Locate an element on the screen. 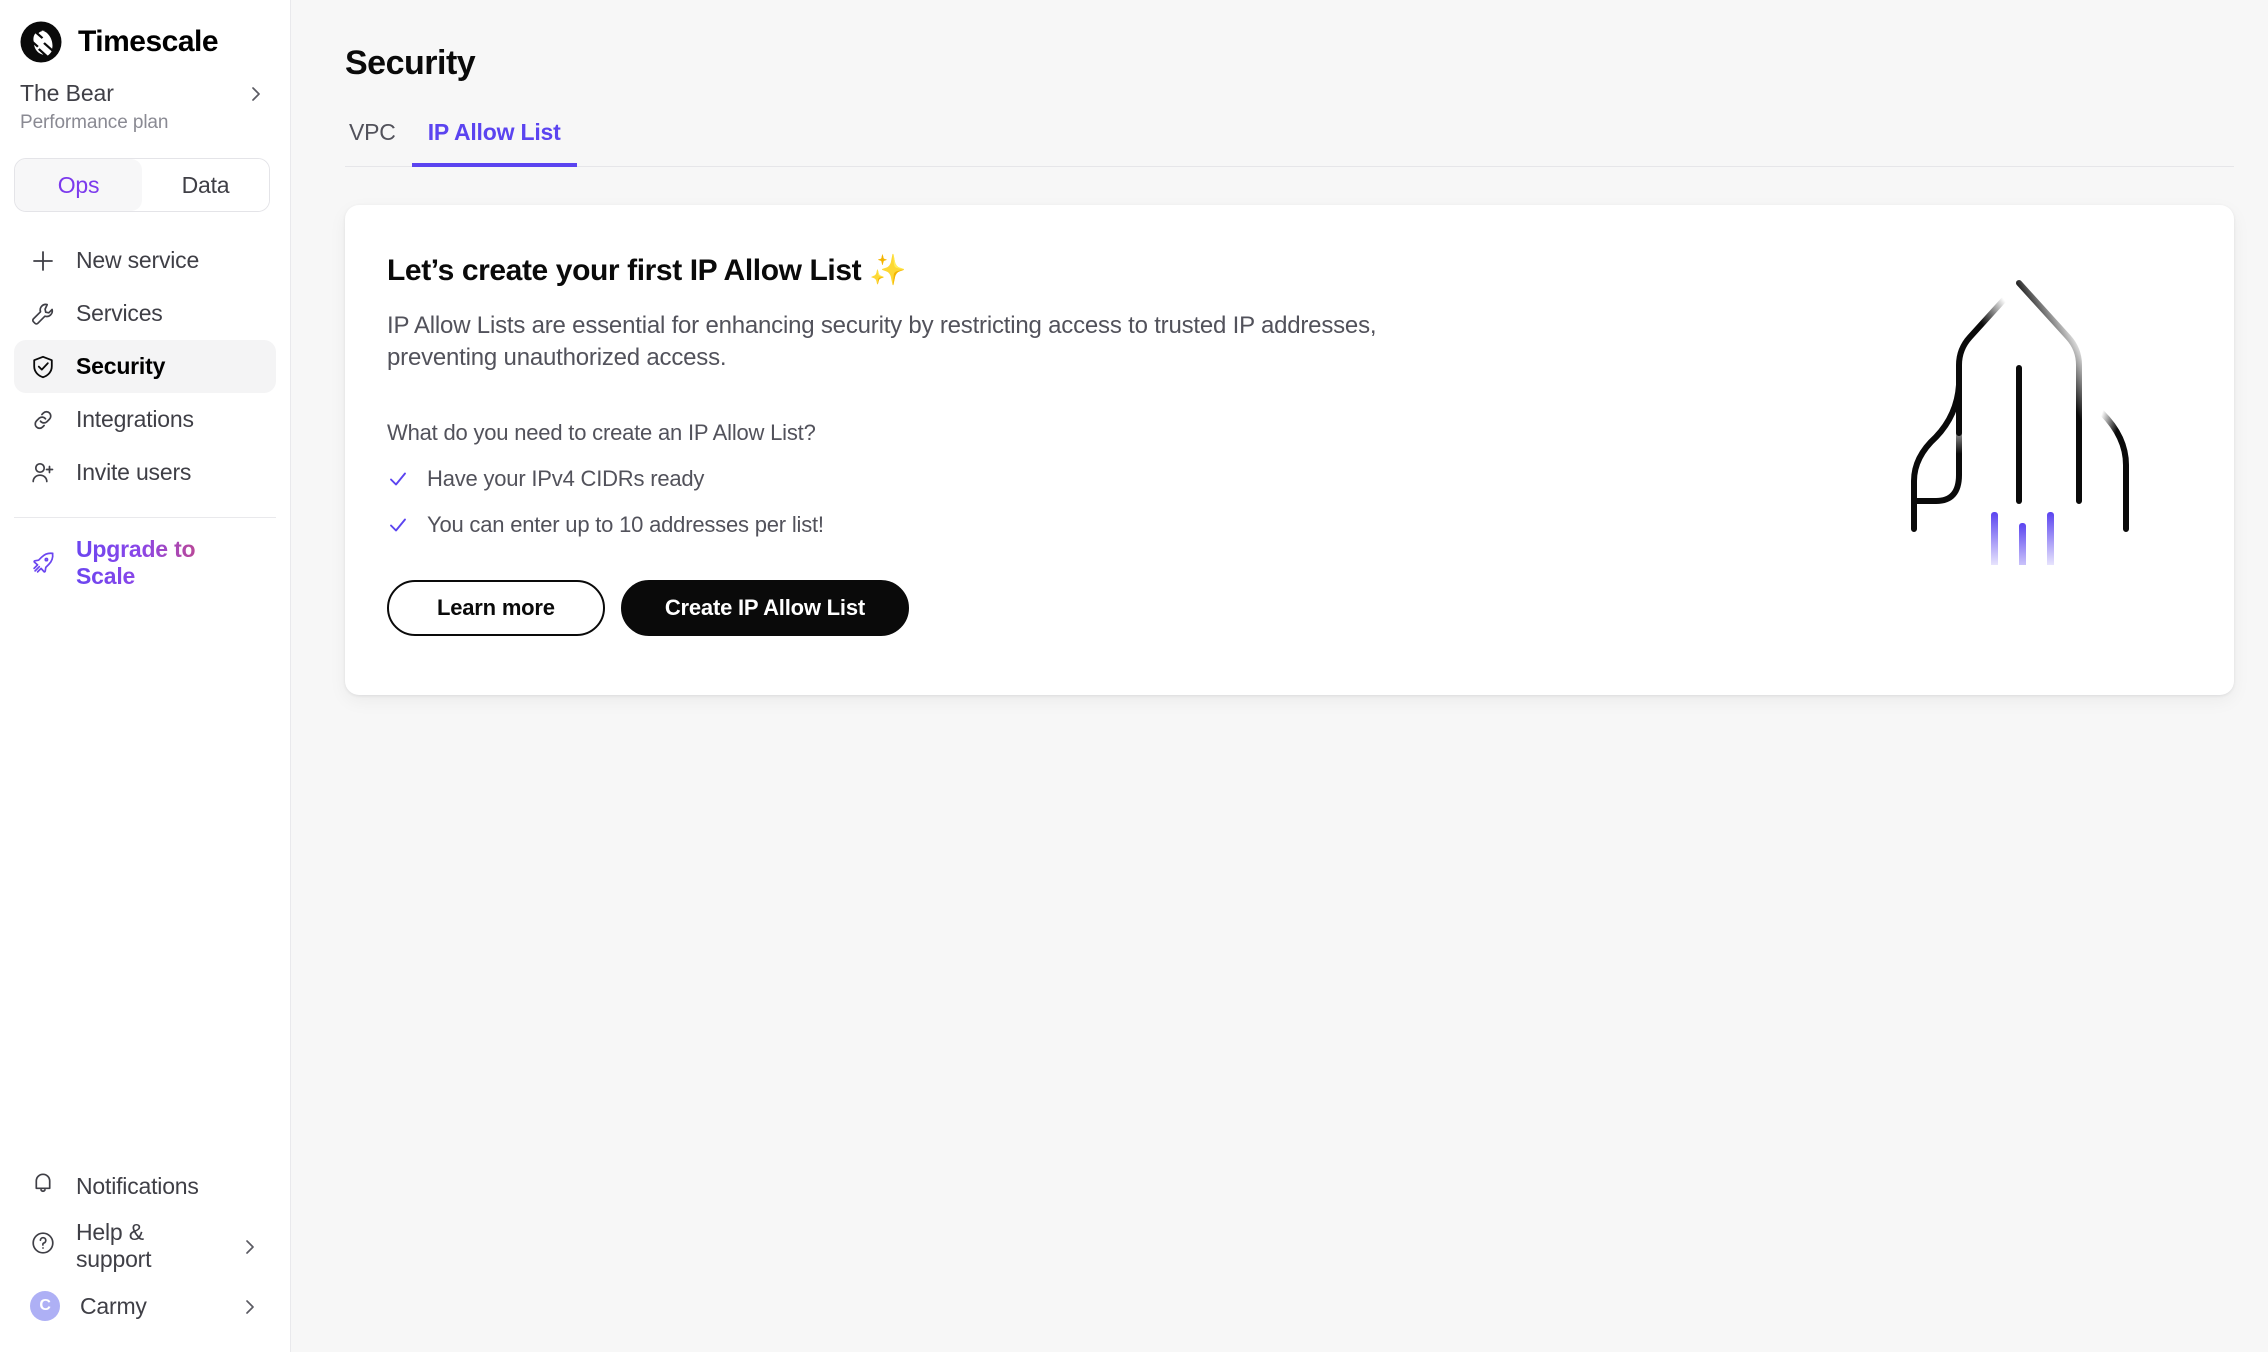 This screenshot has height=1352, width=2268. nav-divider is located at coordinates (145, 517).